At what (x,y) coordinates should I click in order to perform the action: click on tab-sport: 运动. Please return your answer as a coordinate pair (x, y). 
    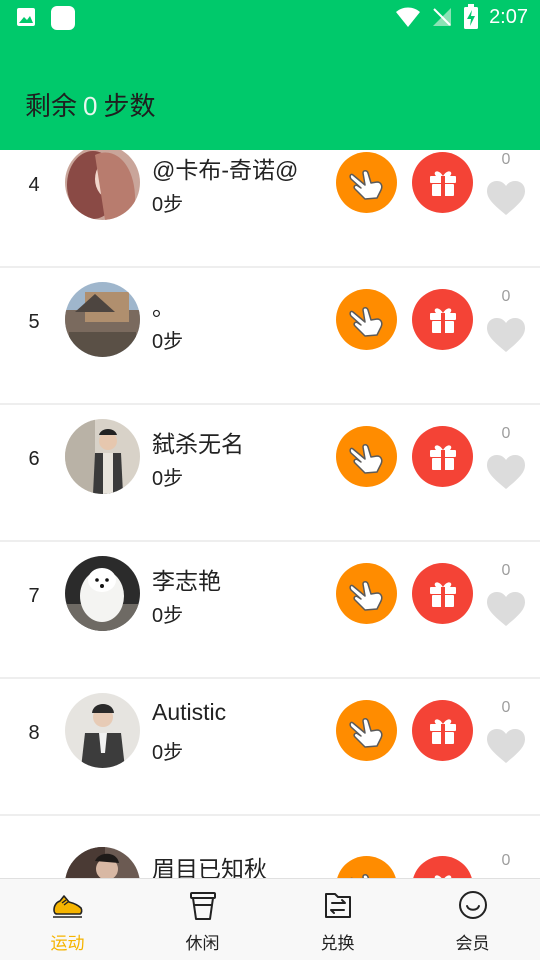
    Looking at the image, I should click on (67, 919).